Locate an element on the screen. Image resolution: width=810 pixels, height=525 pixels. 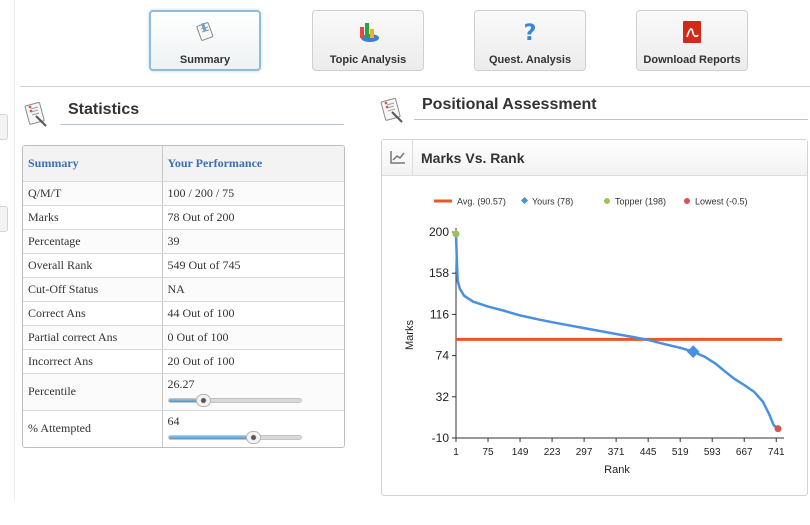
positional-assessment-title: Positional Assessment is located at coordinates (509, 104).